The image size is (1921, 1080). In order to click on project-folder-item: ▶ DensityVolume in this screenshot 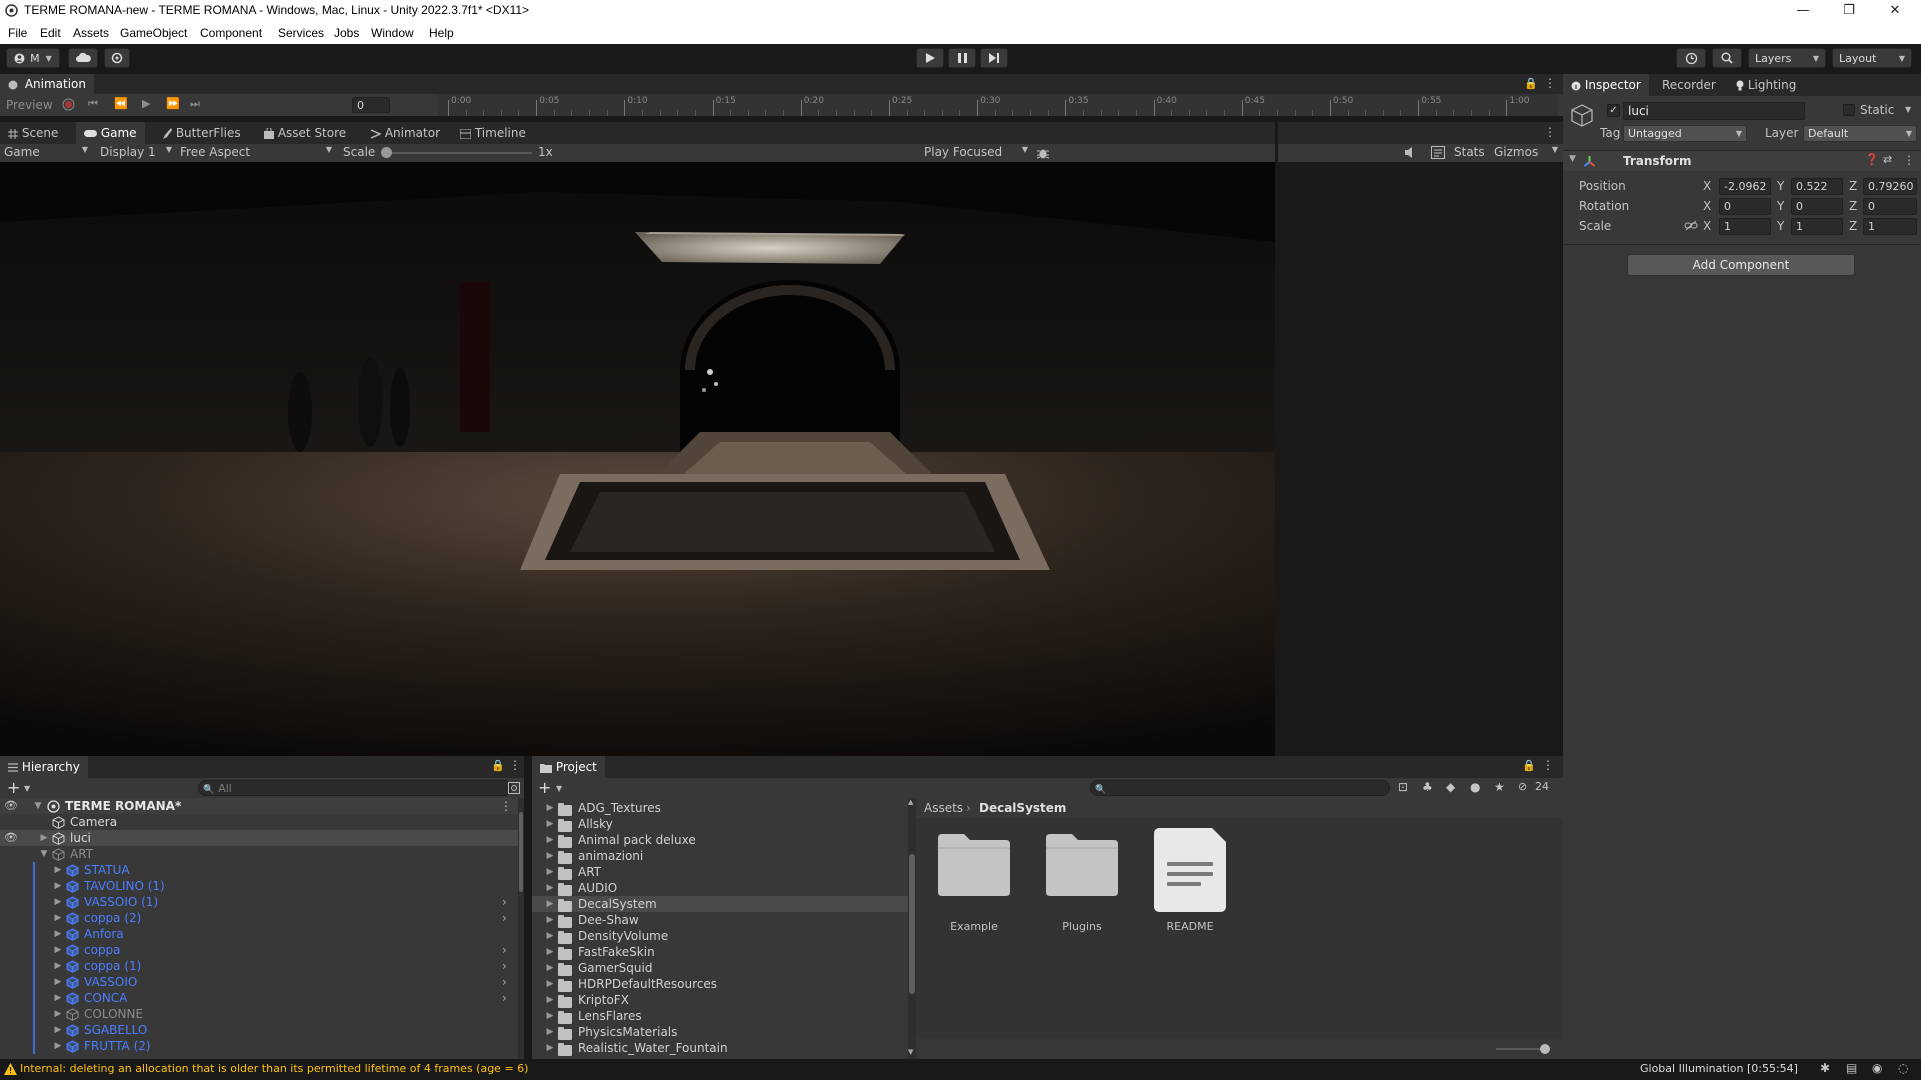, I will do `click(720, 936)`.